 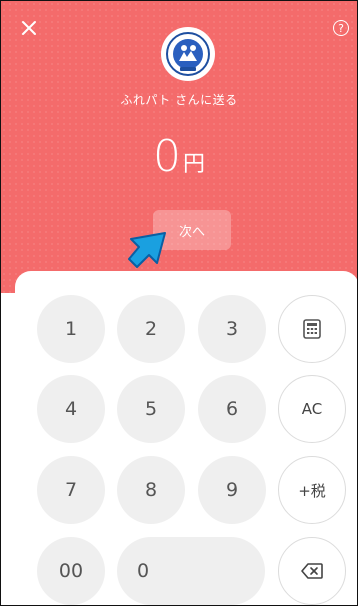 I want to click on key-0-label: 0, so click(x=143, y=571).